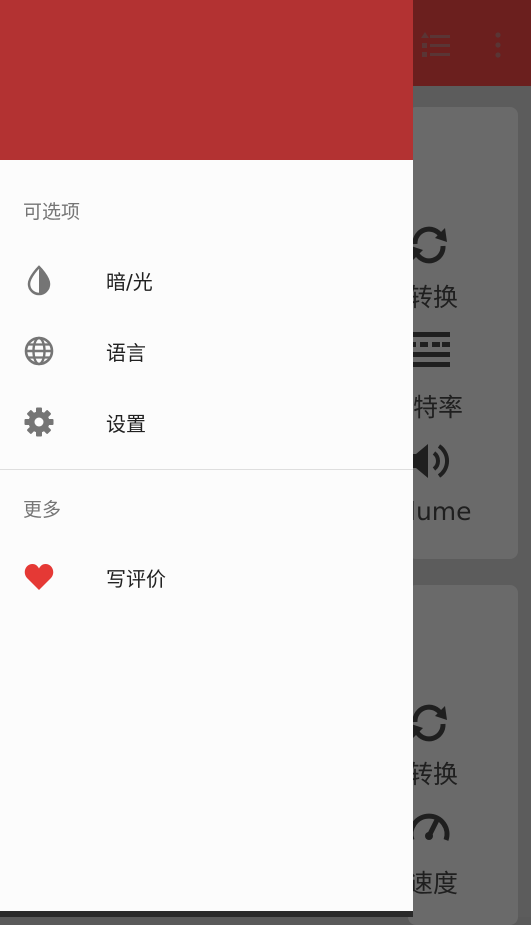 The image size is (531, 925). I want to click on bitrate-icon, so click(429, 349).